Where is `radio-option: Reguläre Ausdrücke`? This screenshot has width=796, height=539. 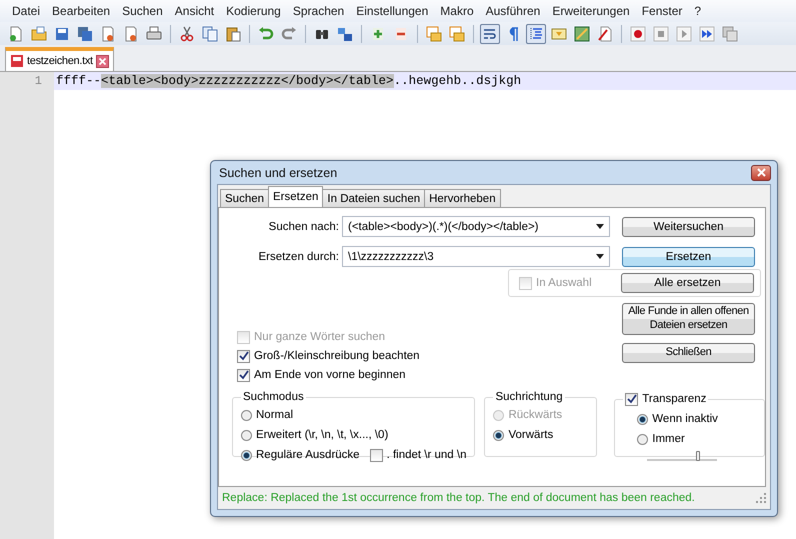
radio-option: Reguläre Ausdrücke is located at coordinates (300, 455).